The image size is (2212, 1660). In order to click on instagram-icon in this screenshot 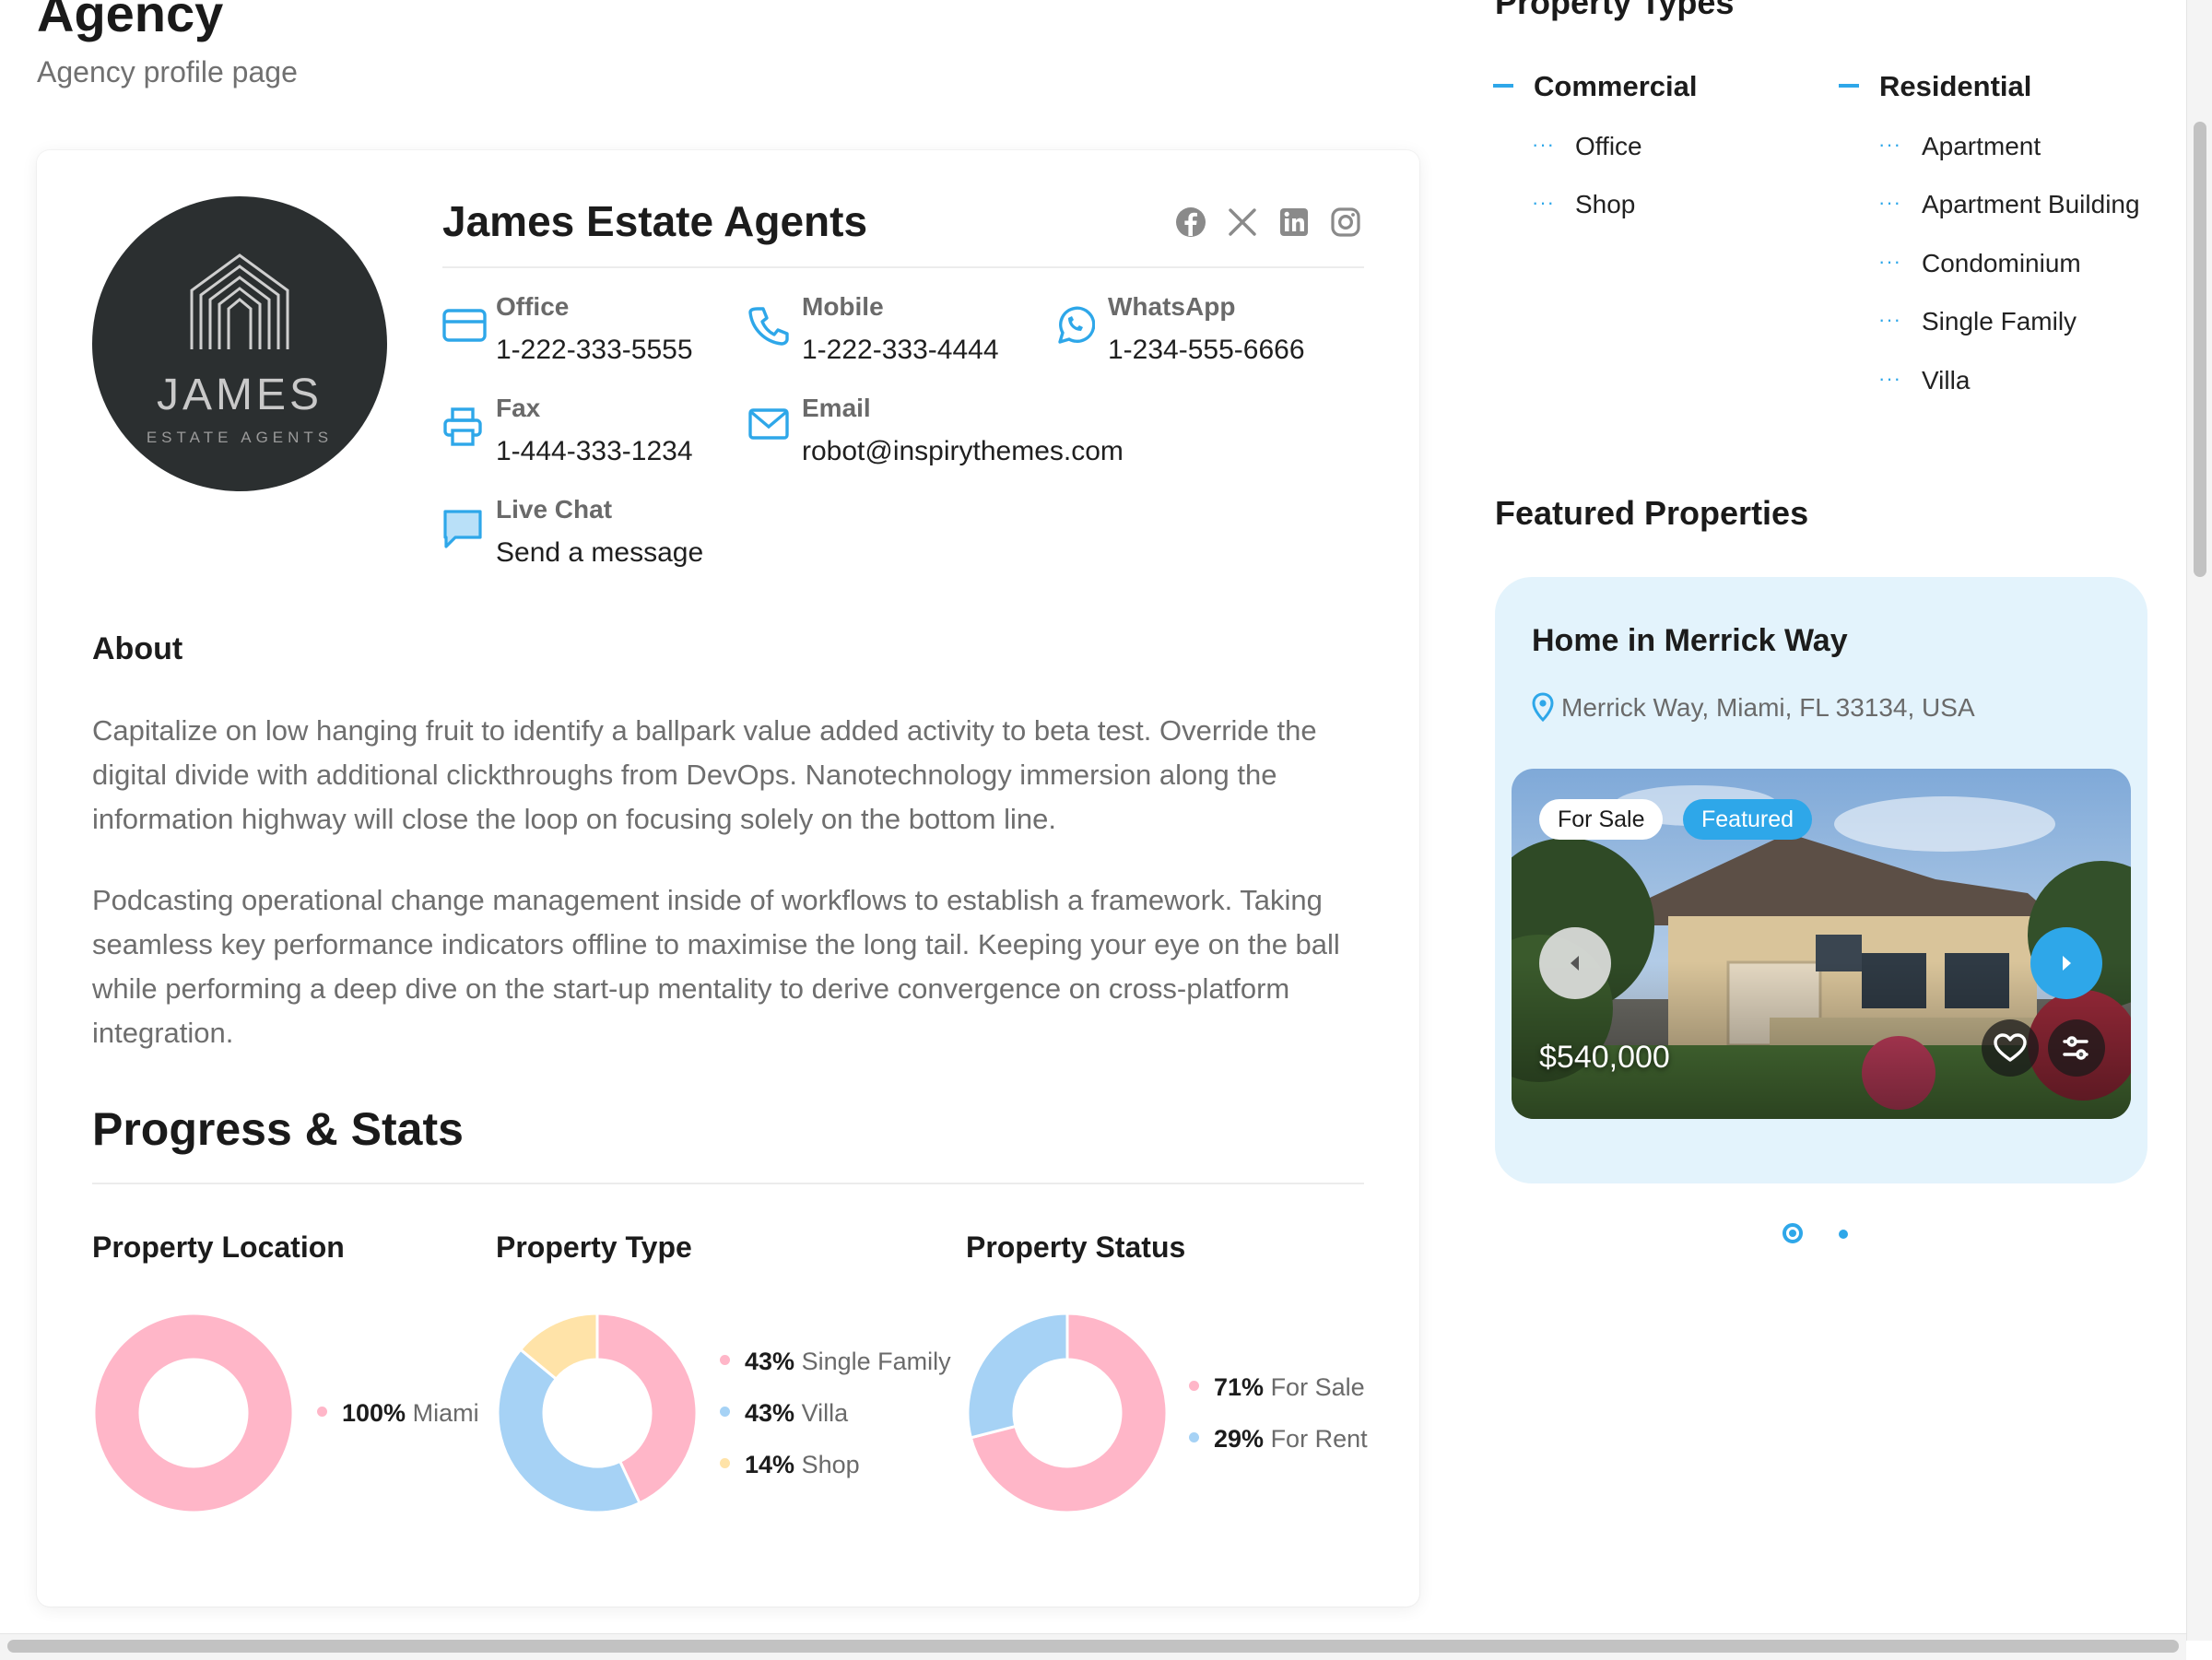, I will do `click(1345, 222)`.